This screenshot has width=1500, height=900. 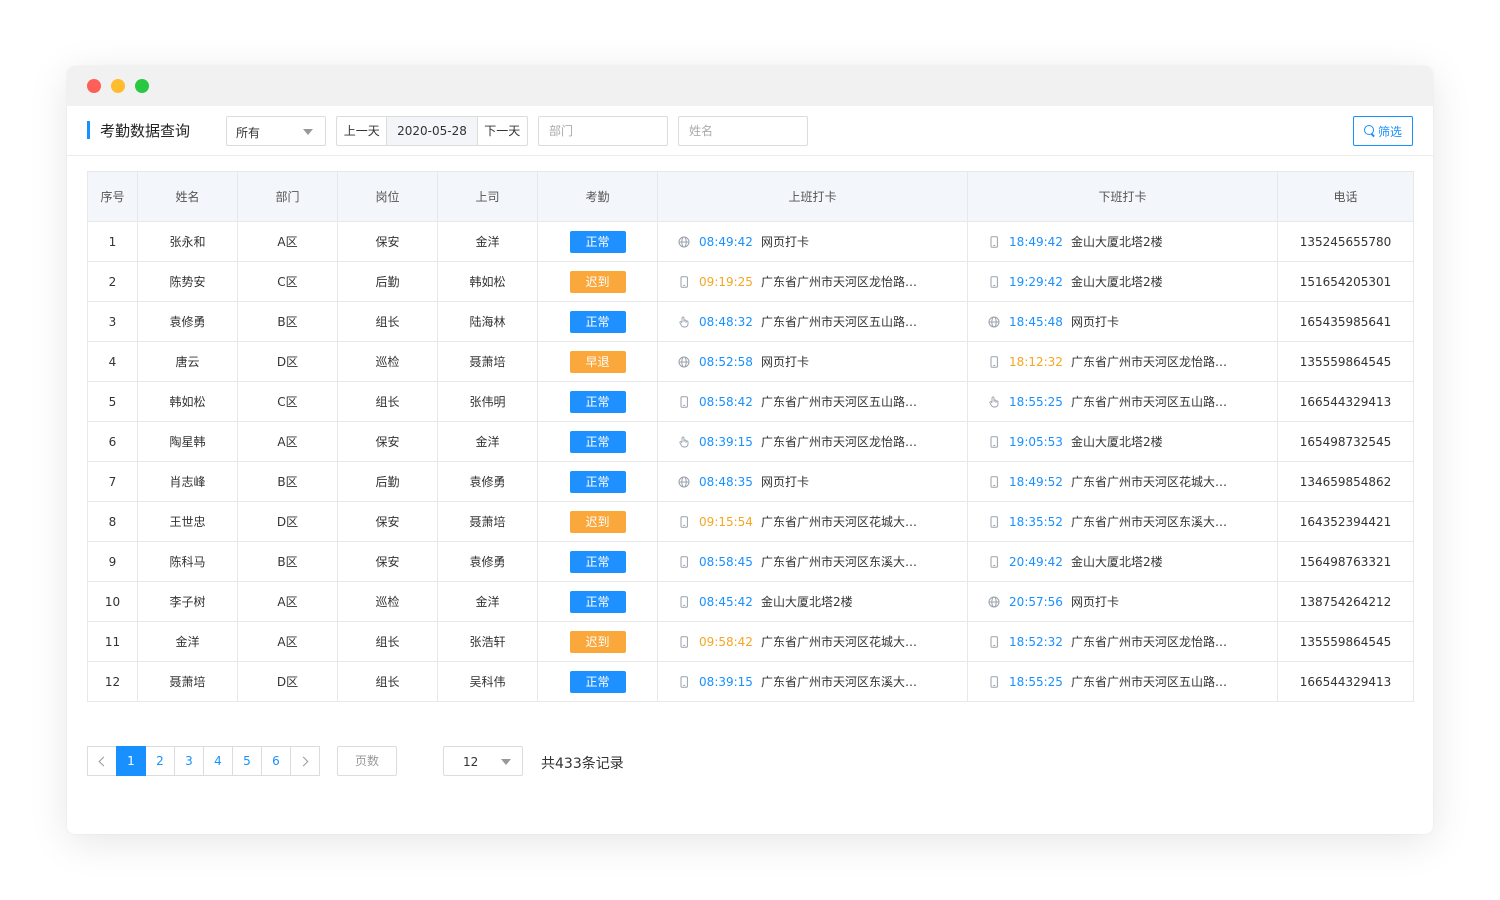 What do you see at coordinates (276, 761) in the screenshot?
I see `page-button: 6` at bounding box center [276, 761].